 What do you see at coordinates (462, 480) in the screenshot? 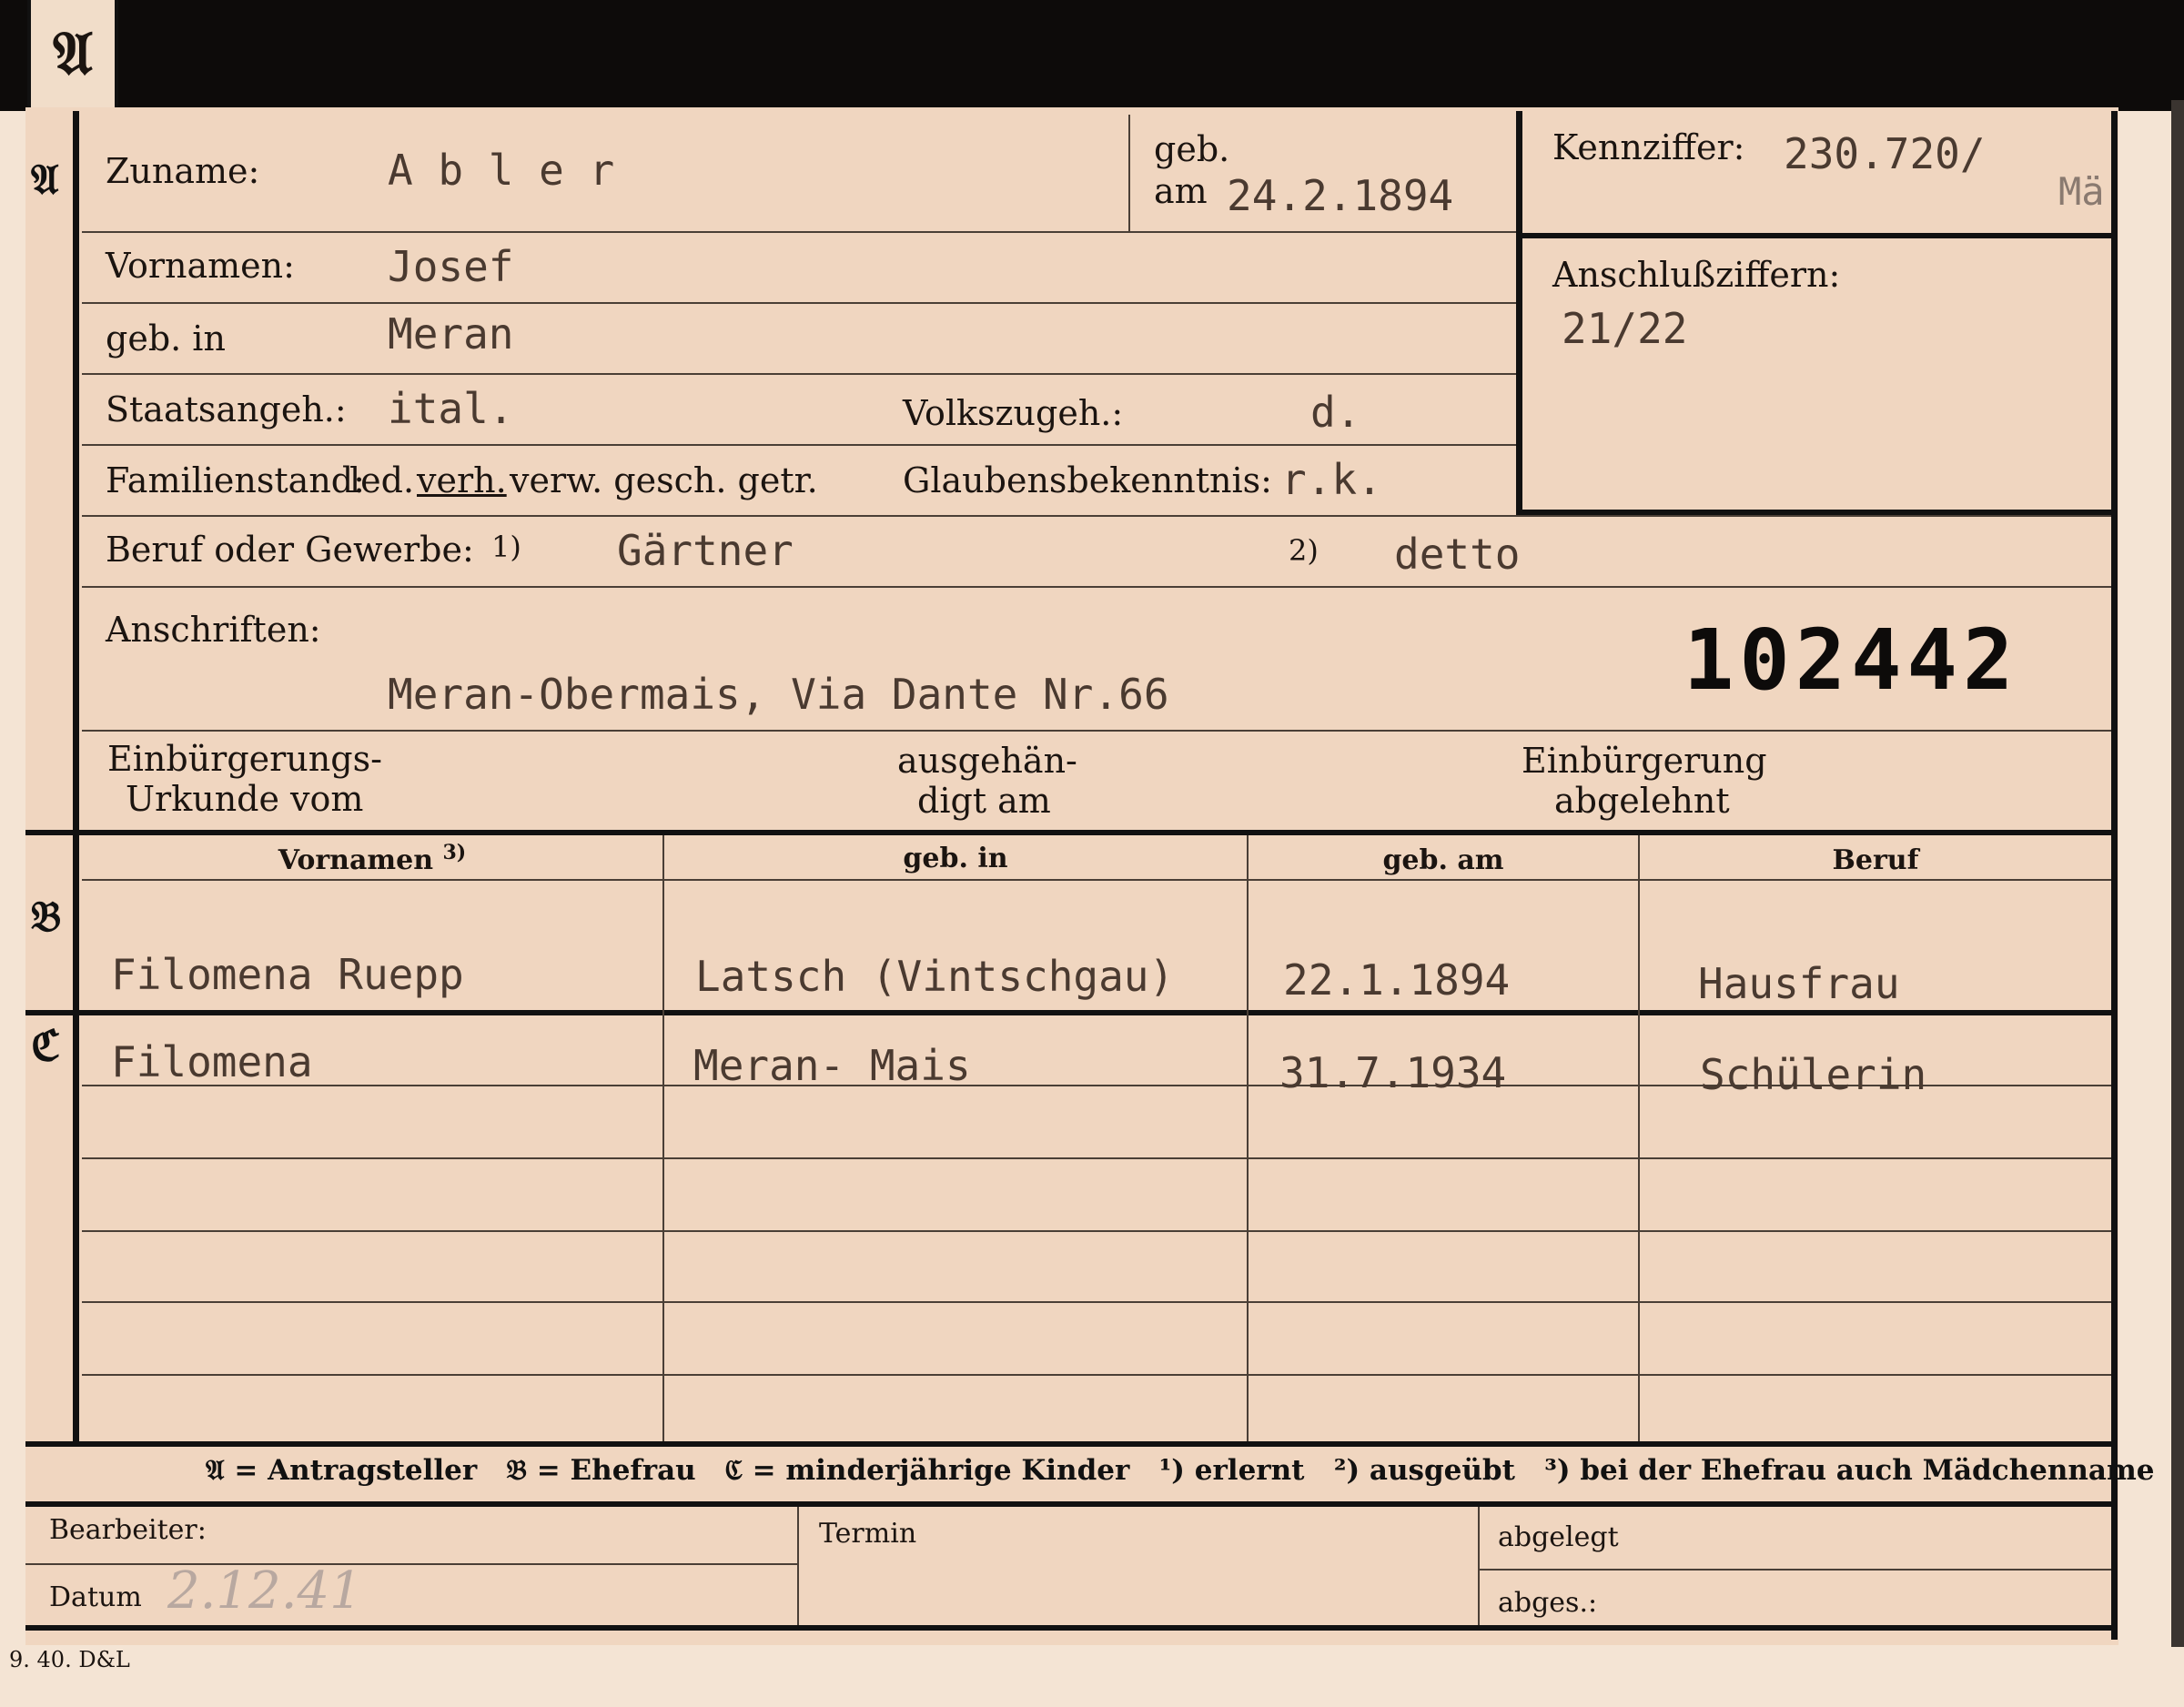
I see `family-status-option-married: verh.` at bounding box center [462, 480].